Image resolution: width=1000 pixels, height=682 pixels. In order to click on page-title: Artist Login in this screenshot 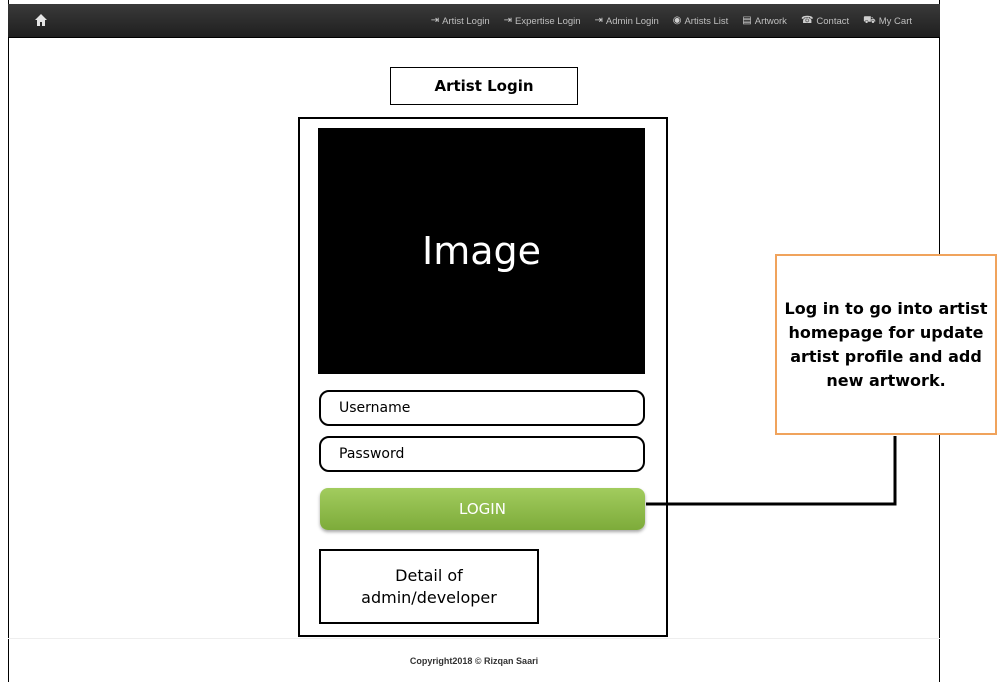, I will do `click(484, 86)`.